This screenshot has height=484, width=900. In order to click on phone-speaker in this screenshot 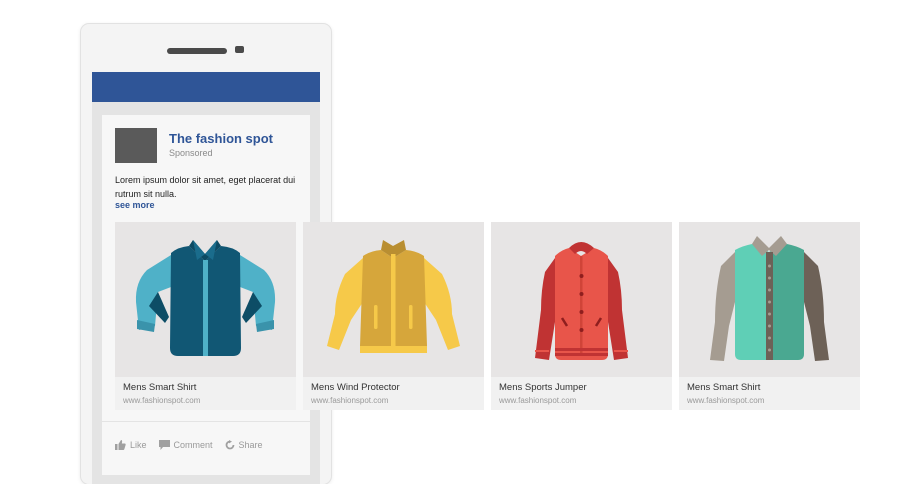, I will do `click(197, 51)`.